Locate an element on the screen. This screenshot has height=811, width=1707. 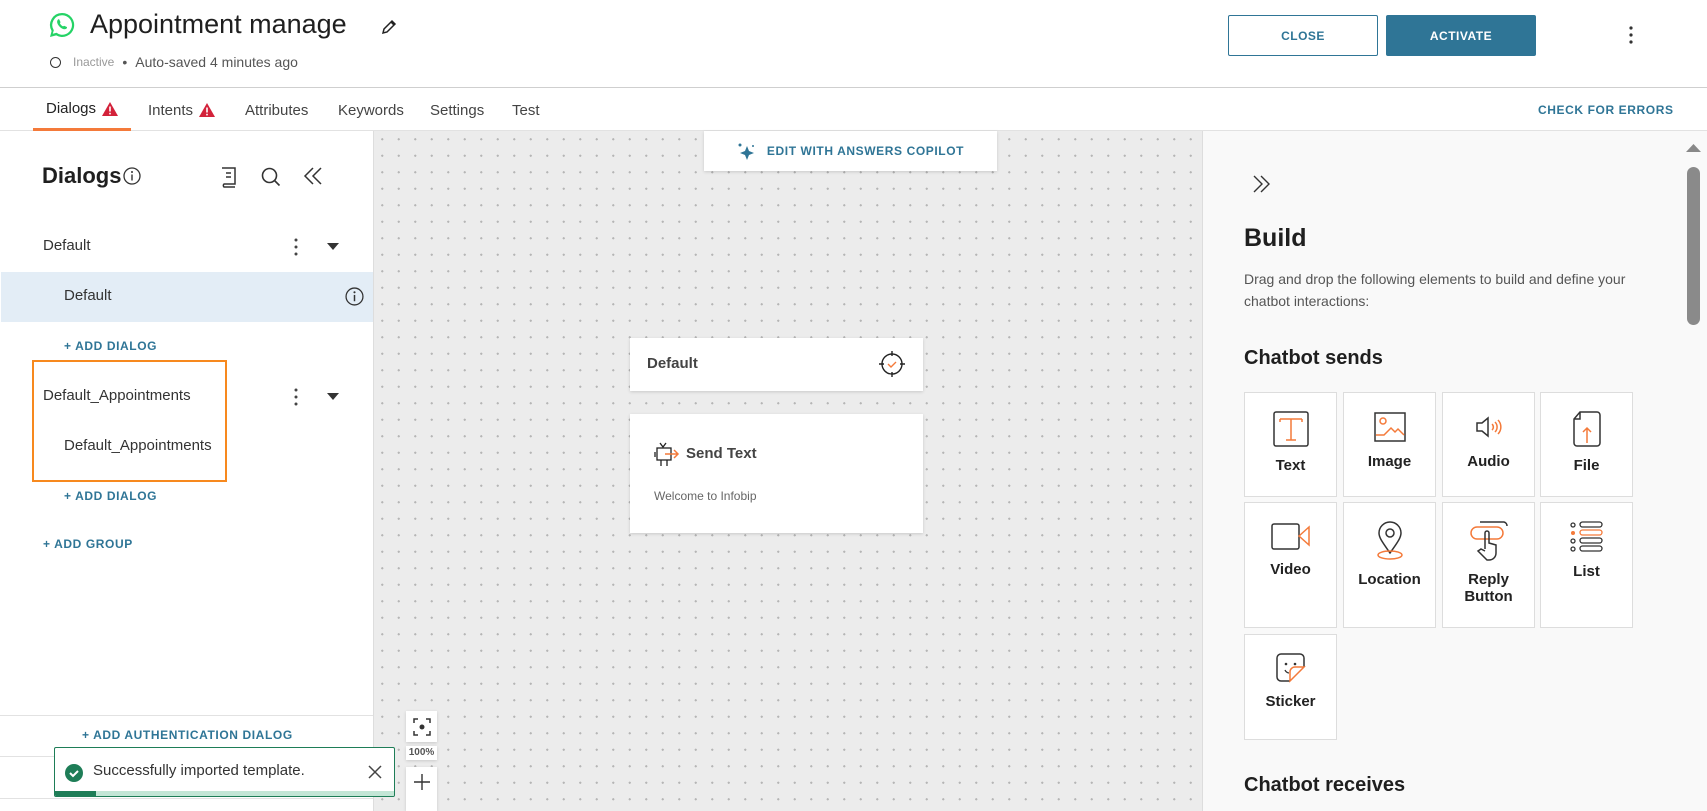
audio-icon is located at coordinates (1488, 427).